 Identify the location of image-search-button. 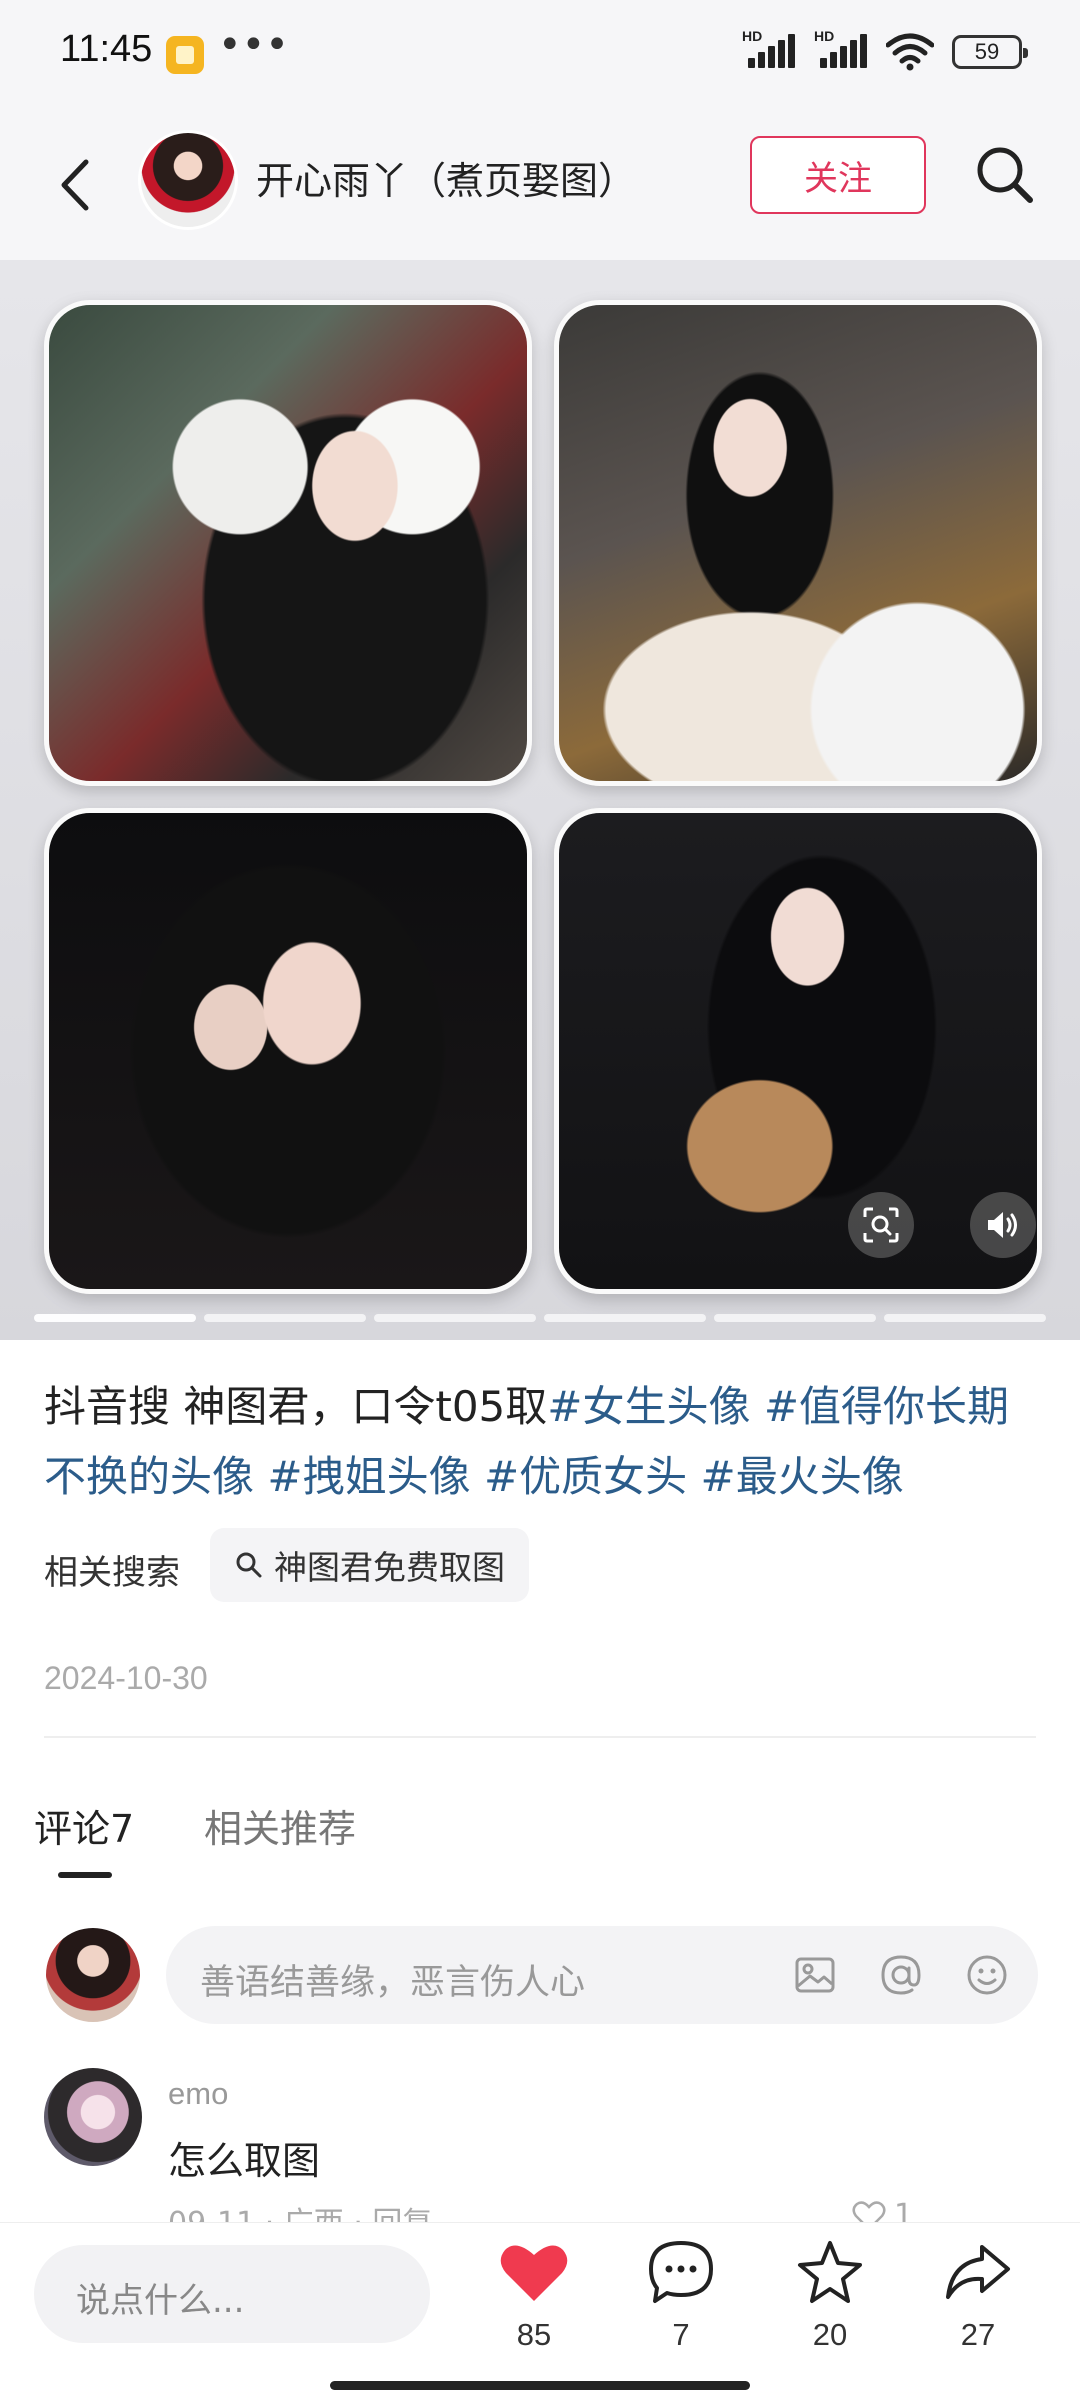
(881, 1225).